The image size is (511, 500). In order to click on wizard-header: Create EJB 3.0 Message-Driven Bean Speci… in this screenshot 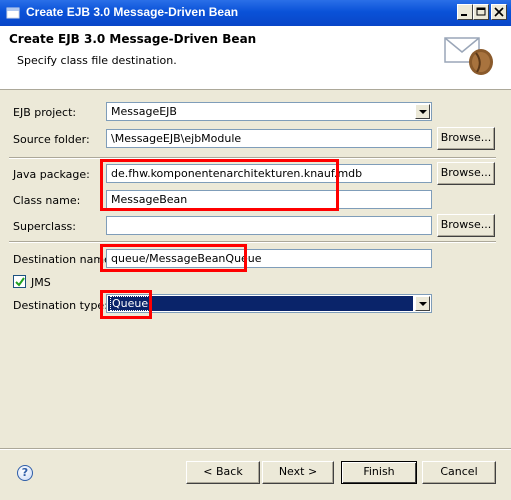, I will do `click(255, 58)`.